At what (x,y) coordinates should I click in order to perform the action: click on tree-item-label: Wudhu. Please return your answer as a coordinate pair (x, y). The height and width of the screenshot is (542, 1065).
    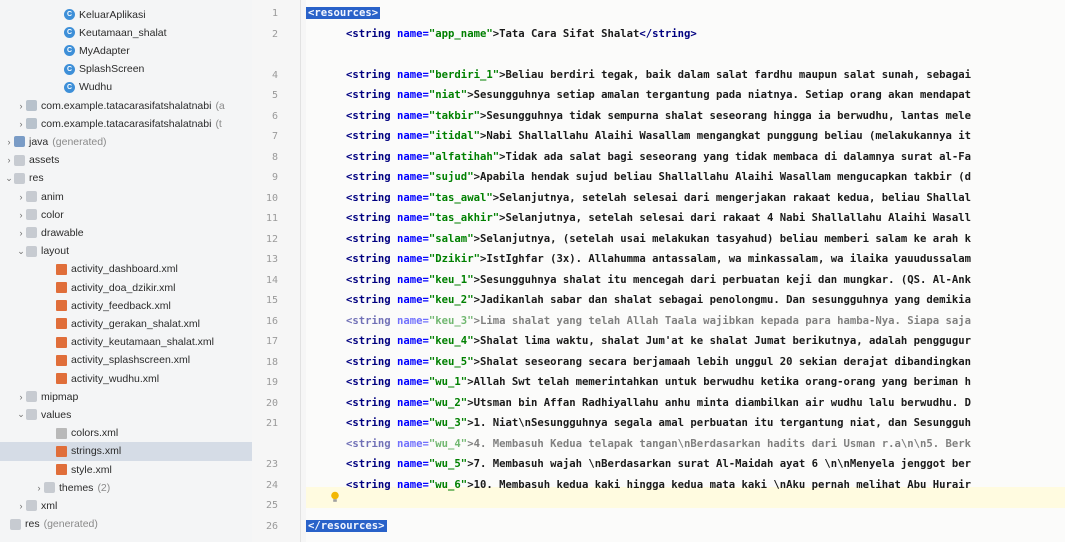
    Looking at the image, I should click on (96, 87).